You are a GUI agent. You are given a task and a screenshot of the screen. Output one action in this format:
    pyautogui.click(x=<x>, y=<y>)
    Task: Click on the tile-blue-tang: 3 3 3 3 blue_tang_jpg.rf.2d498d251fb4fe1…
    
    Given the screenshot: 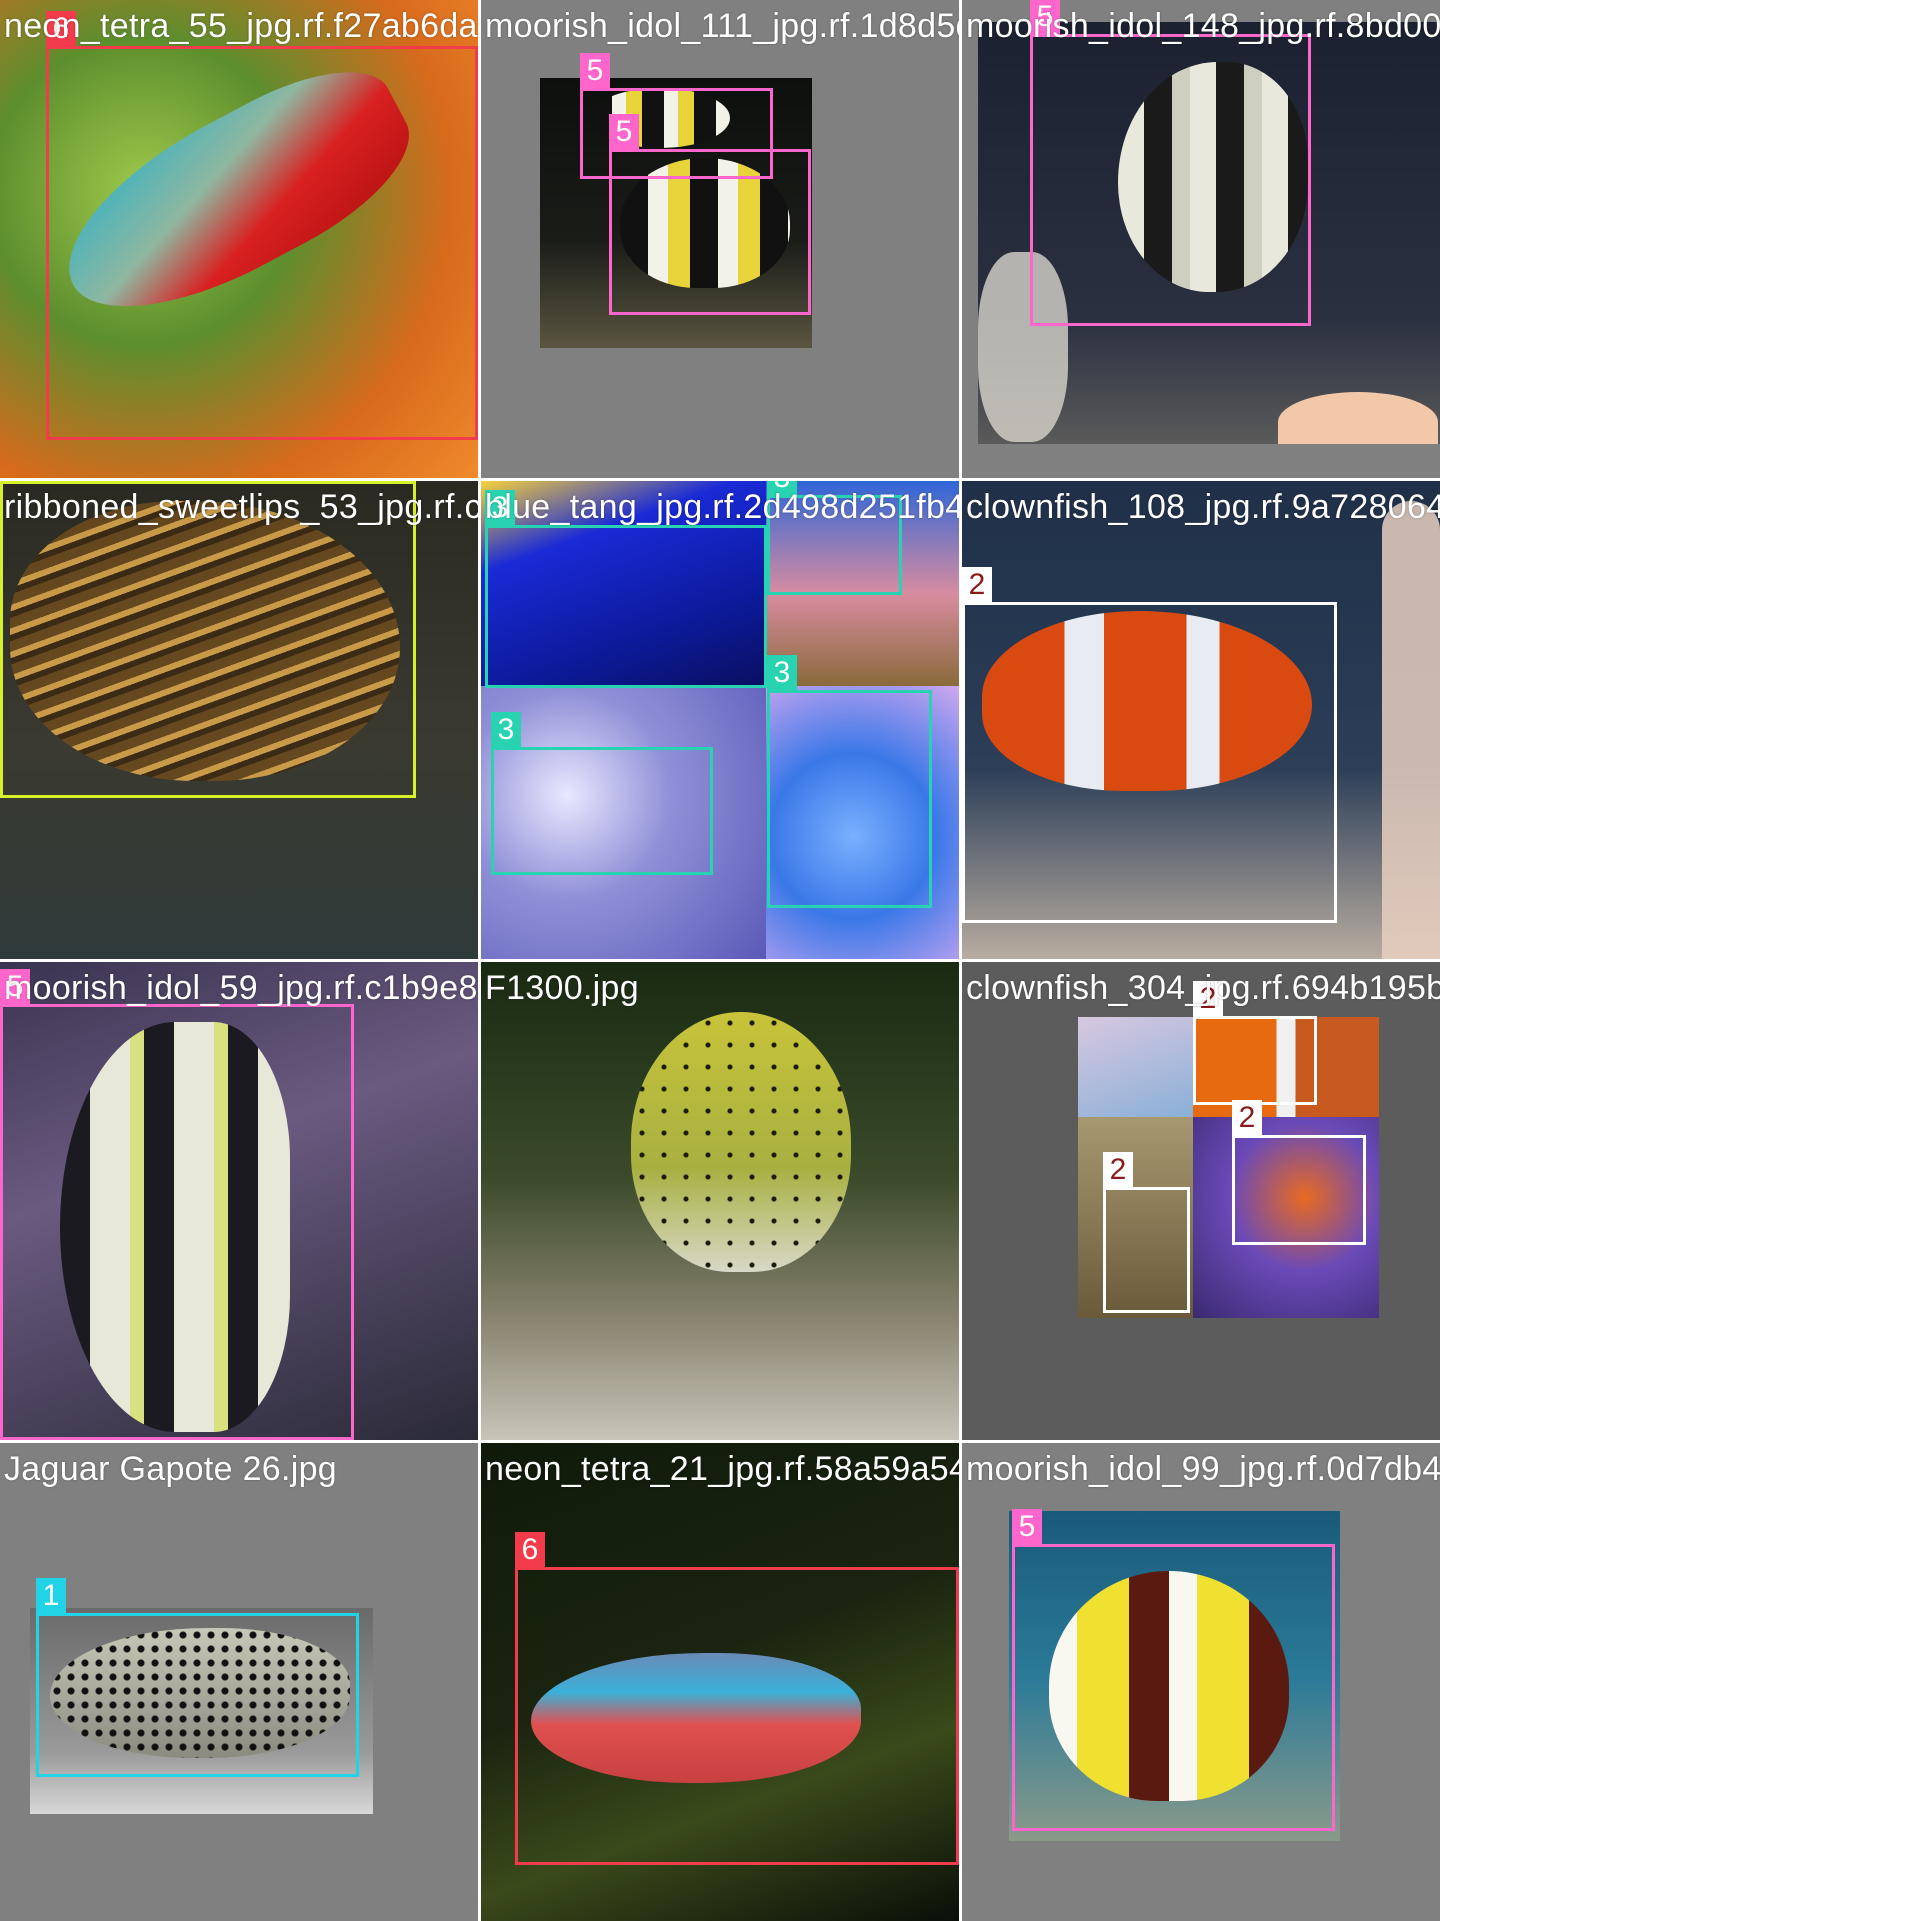 What is the action you would take?
    pyautogui.click(x=720, y=720)
    